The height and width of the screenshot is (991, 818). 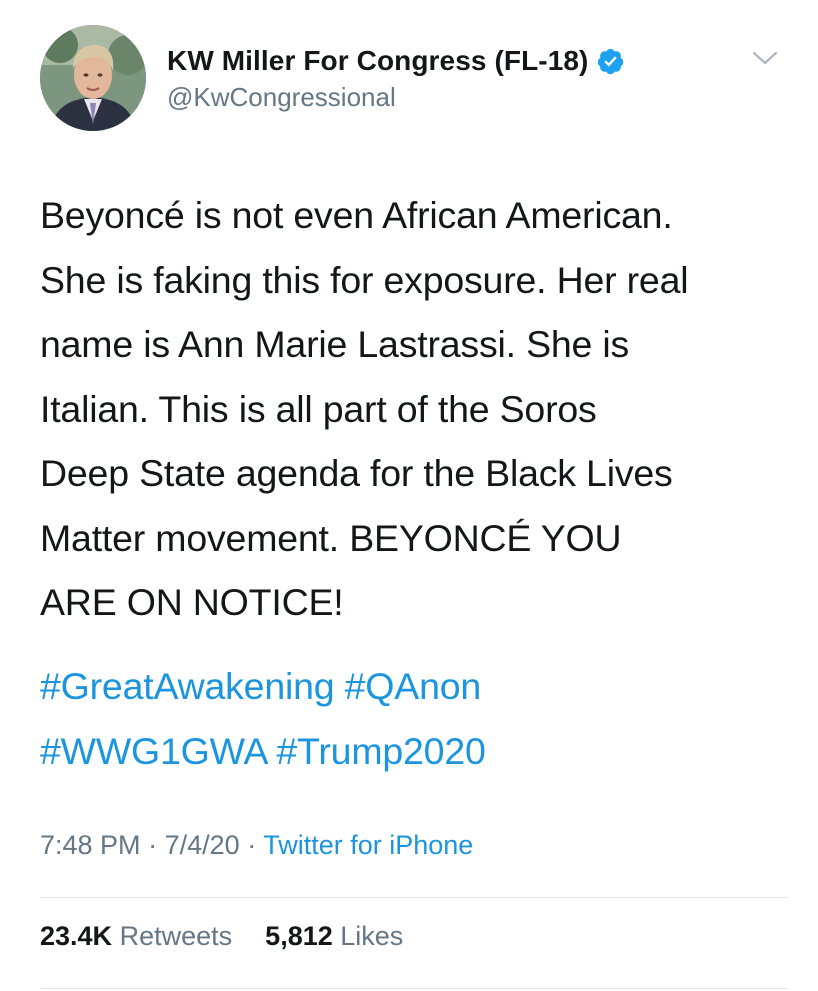 What do you see at coordinates (153, 751) in the screenshot?
I see `hashtag-link: #WWG1GWA` at bounding box center [153, 751].